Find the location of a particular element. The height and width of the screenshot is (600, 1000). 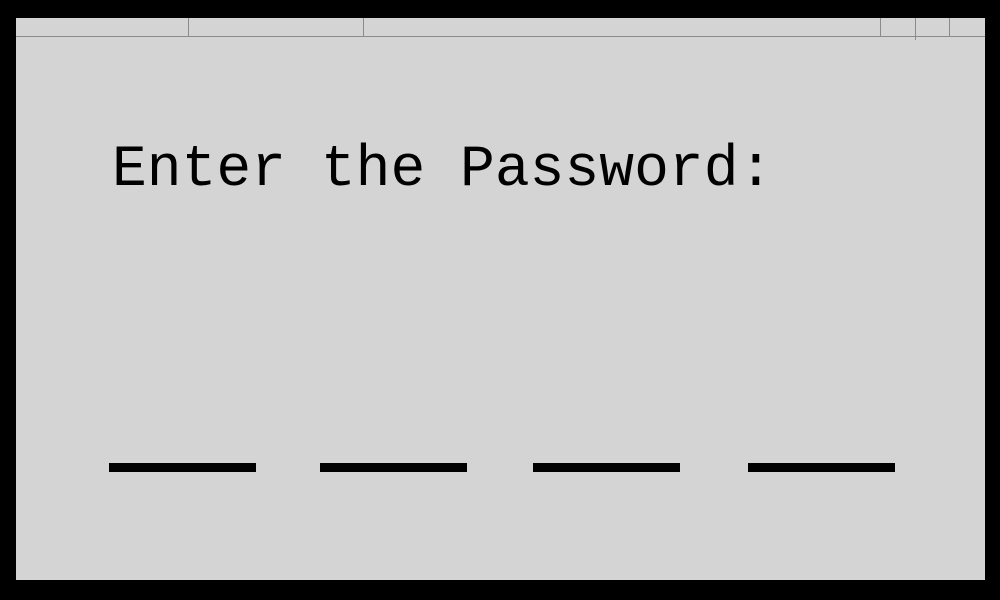

tab-bar is located at coordinates (500, 29).